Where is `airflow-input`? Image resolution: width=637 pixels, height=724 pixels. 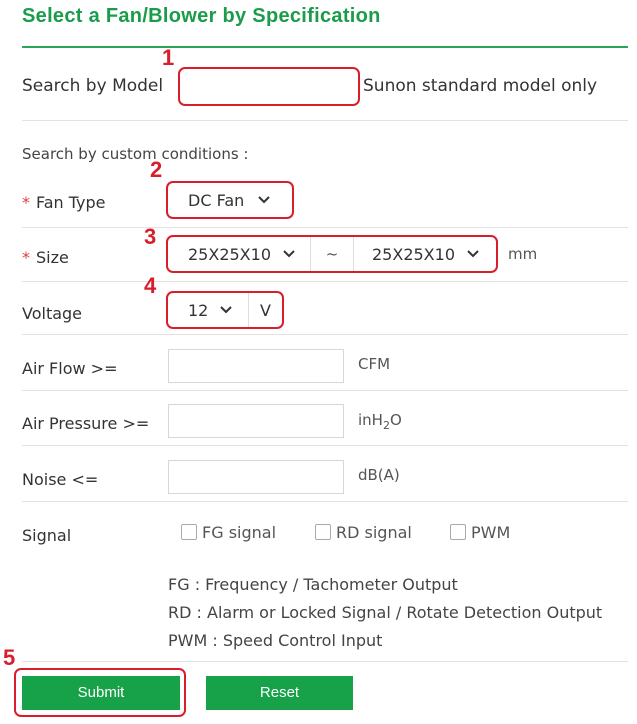
airflow-input is located at coordinates (256, 366).